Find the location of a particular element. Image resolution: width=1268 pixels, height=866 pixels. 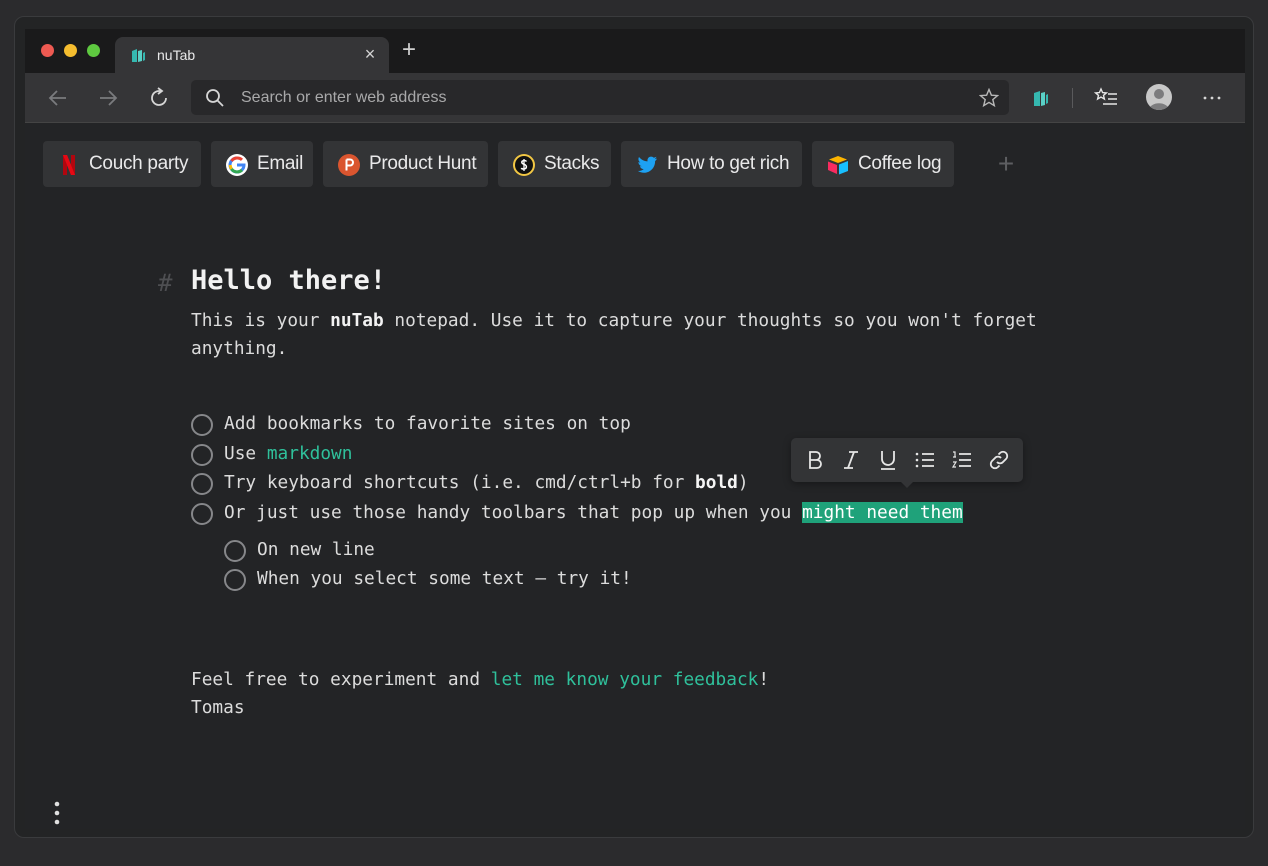

signature: Tomas is located at coordinates (218, 707).